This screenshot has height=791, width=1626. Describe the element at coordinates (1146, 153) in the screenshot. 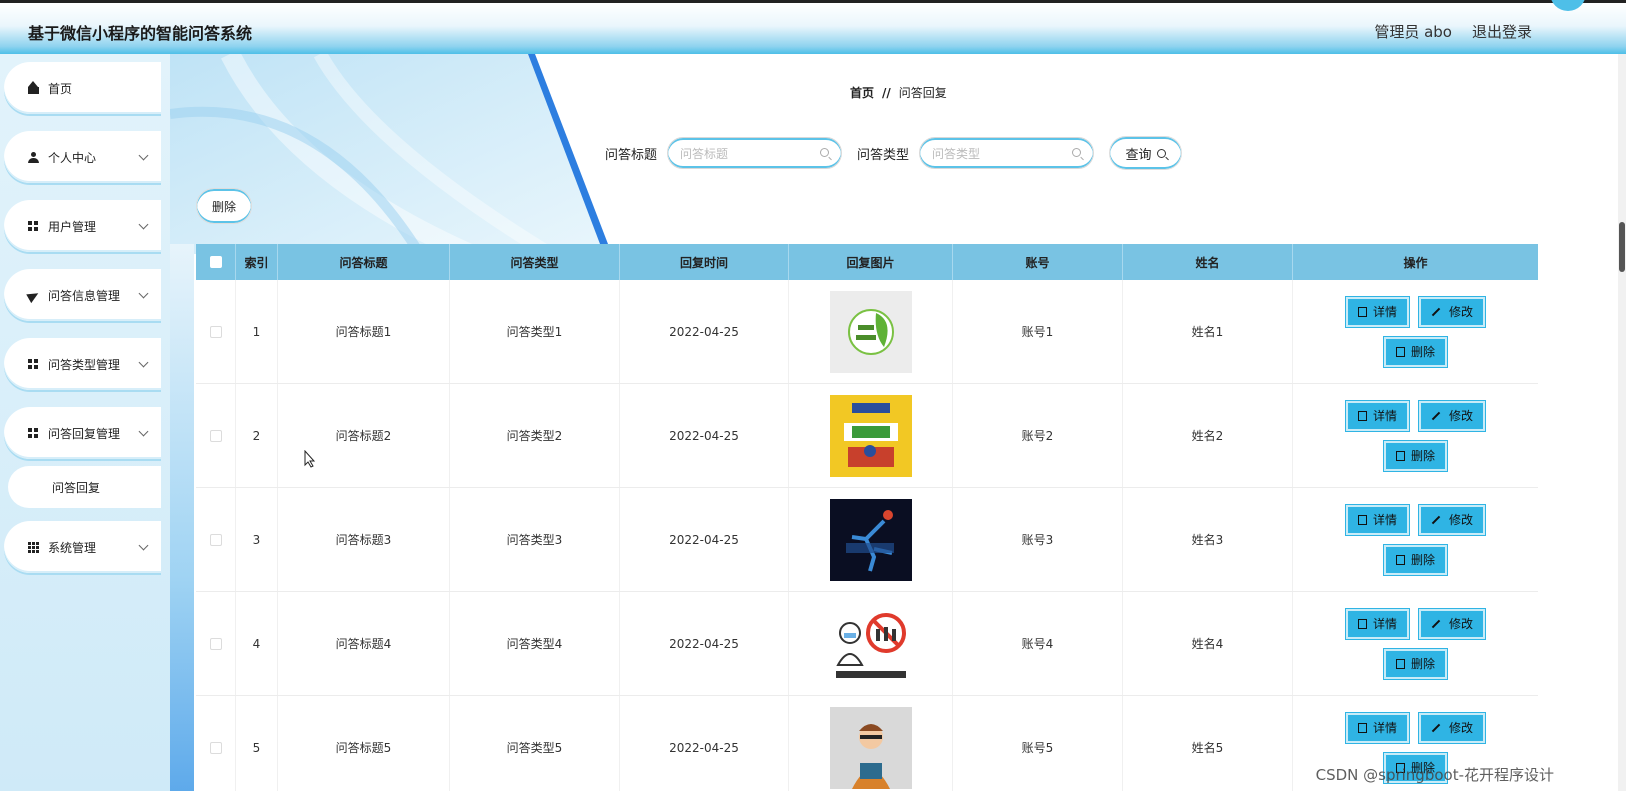

I see `query-button: 查询` at that location.